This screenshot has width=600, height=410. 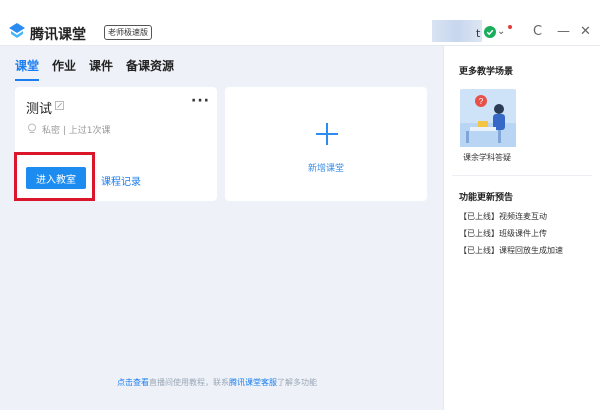 I want to click on user-name: t, so click(x=478, y=33).